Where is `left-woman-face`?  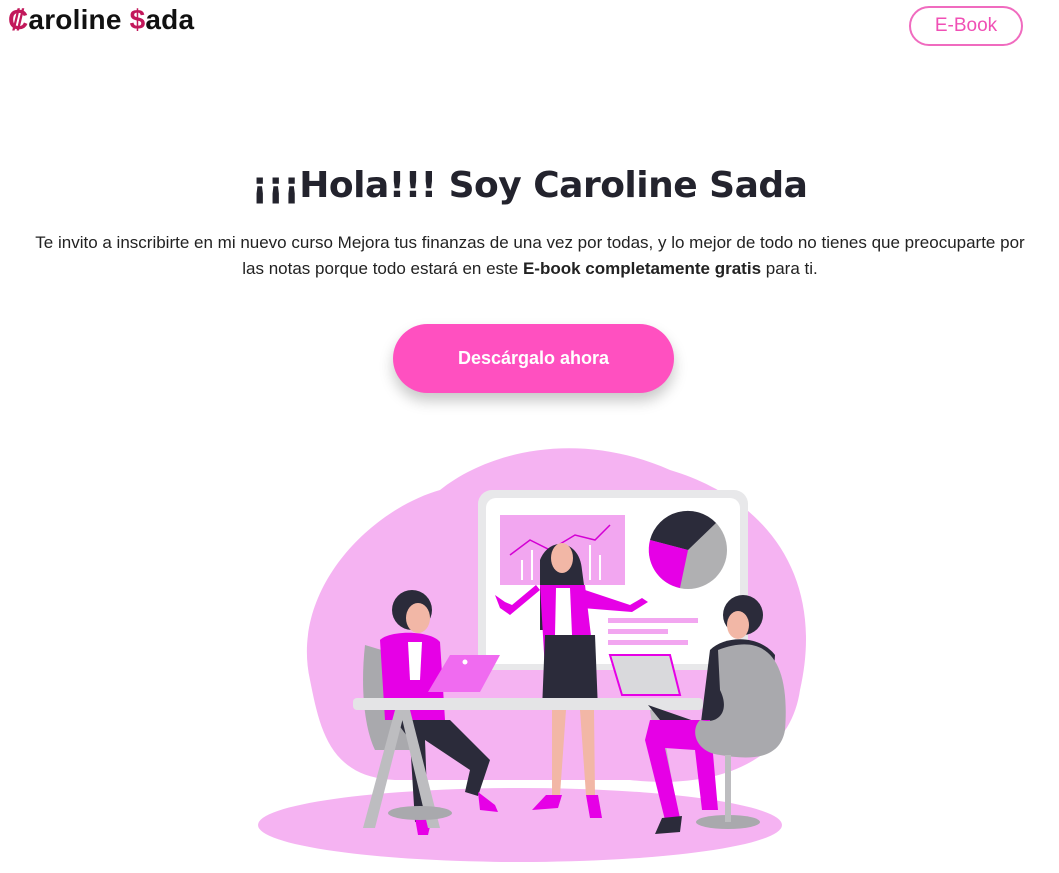 left-woman-face is located at coordinates (418, 618).